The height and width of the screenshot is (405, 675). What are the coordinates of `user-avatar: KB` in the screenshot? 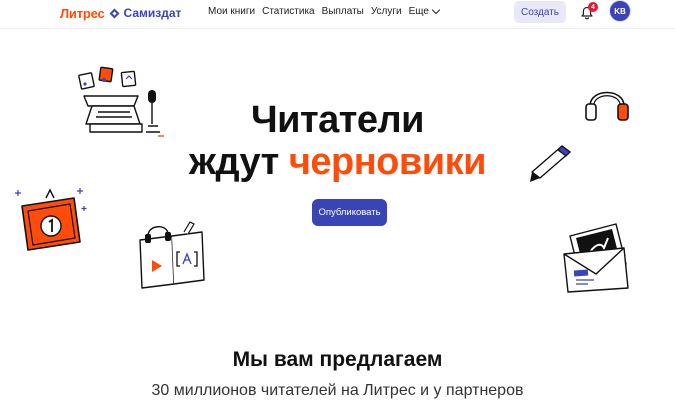 It's located at (620, 11).